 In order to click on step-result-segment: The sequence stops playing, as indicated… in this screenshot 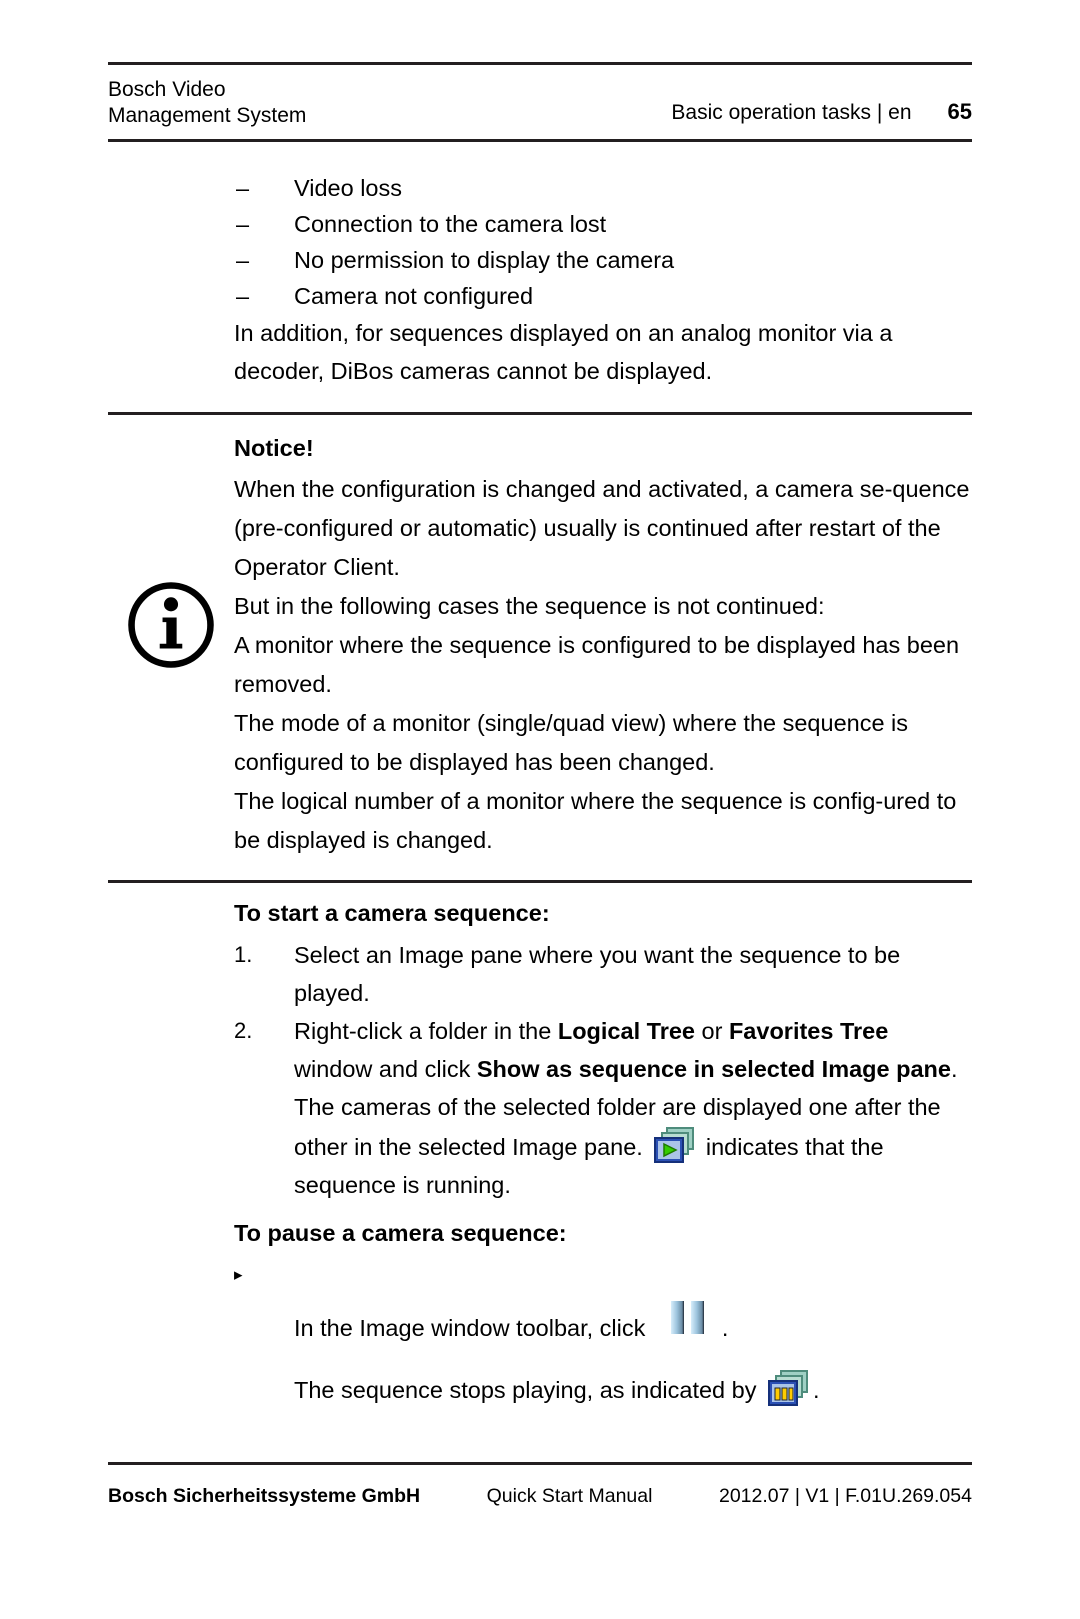, I will do `click(528, 1390)`.